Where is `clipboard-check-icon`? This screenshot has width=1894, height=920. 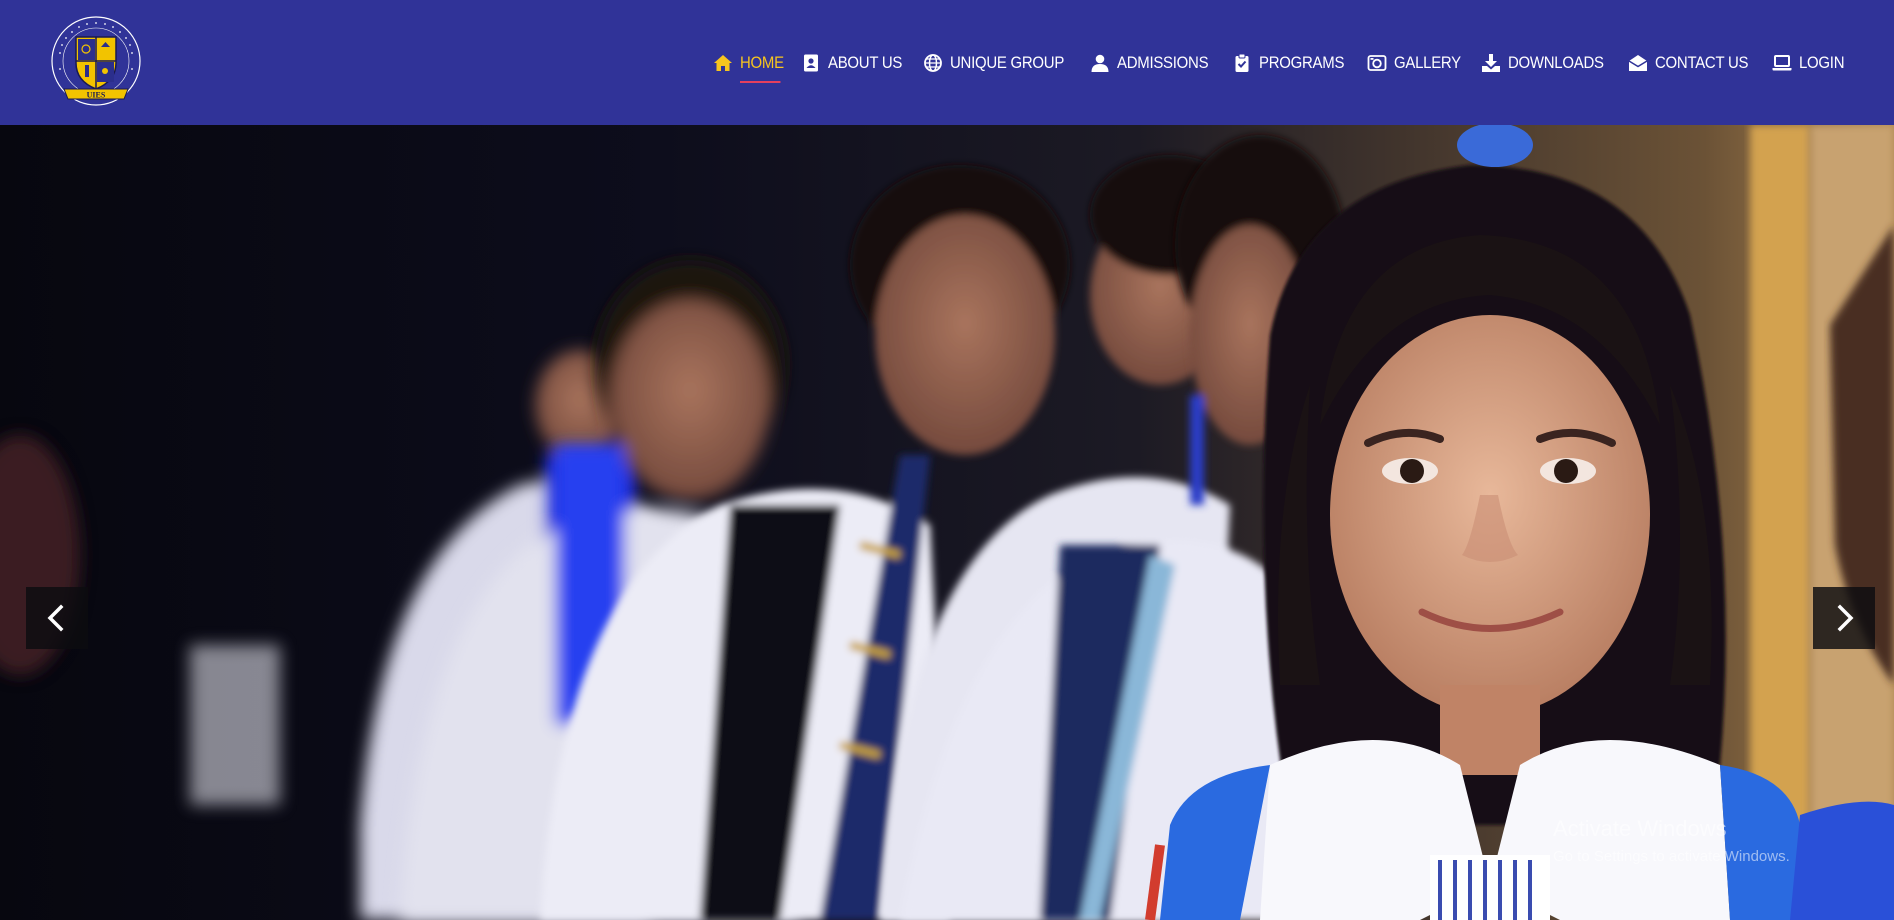 clipboard-check-icon is located at coordinates (1242, 63).